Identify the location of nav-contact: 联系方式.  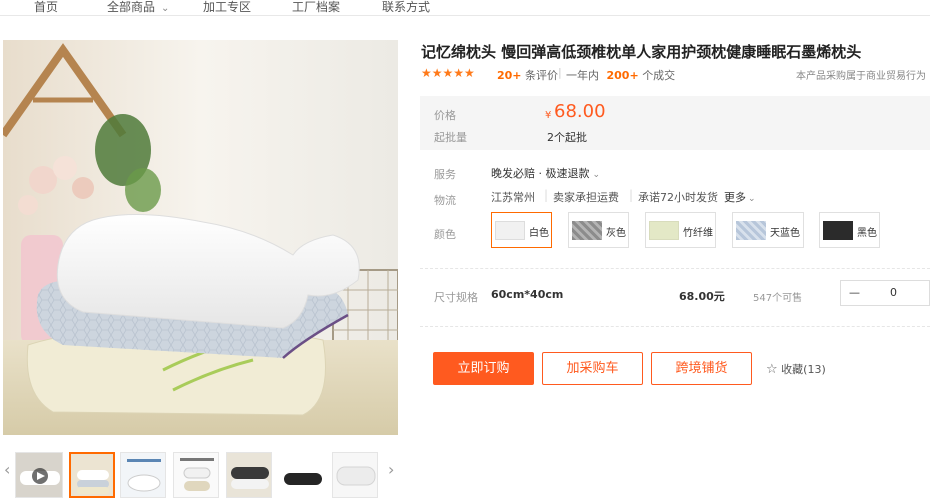
(406, 7).